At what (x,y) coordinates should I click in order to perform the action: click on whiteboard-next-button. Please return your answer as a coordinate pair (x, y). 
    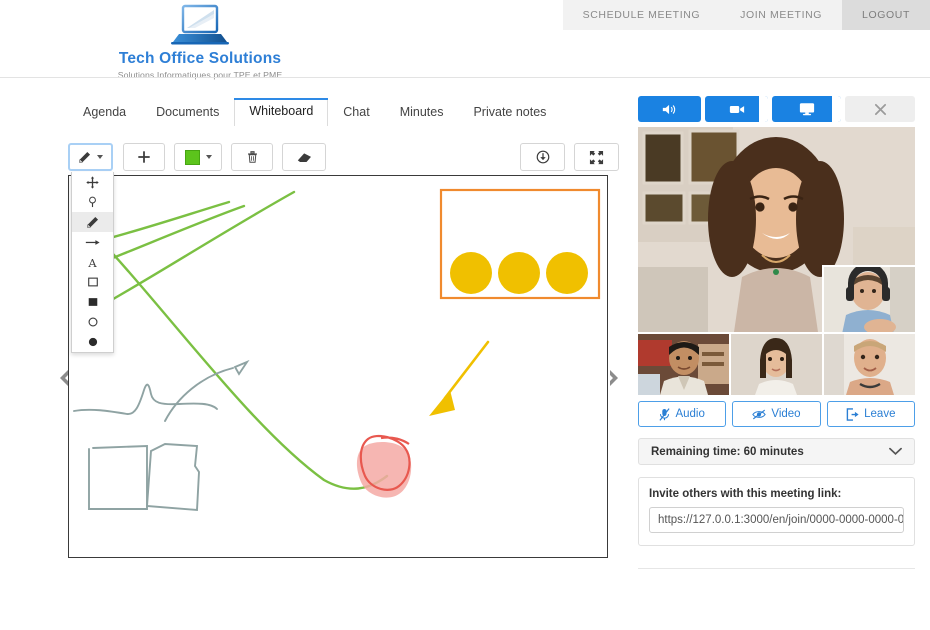
    Looking at the image, I should click on (615, 378).